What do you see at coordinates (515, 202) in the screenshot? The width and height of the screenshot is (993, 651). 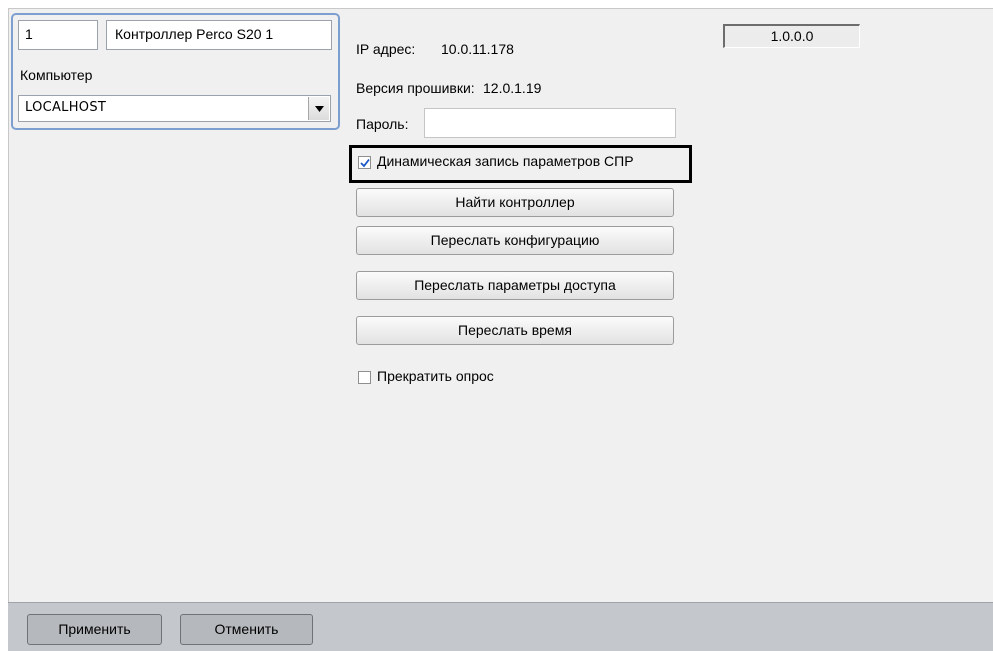 I see `find-controller-button: Найти контроллер` at bounding box center [515, 202].